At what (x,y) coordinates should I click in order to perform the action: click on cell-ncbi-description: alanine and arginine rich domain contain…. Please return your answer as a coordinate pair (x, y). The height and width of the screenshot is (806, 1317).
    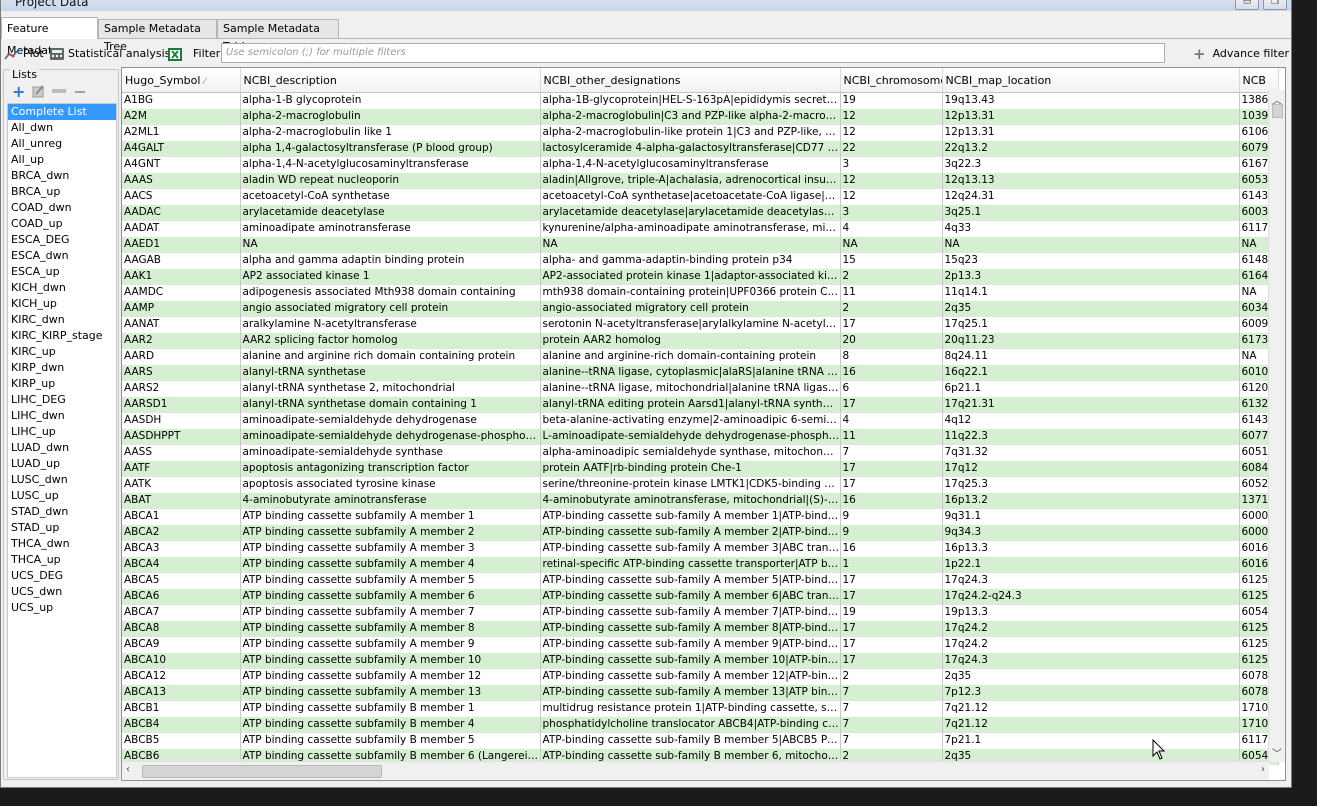
    Looking at the image, I should click on (390, 356).